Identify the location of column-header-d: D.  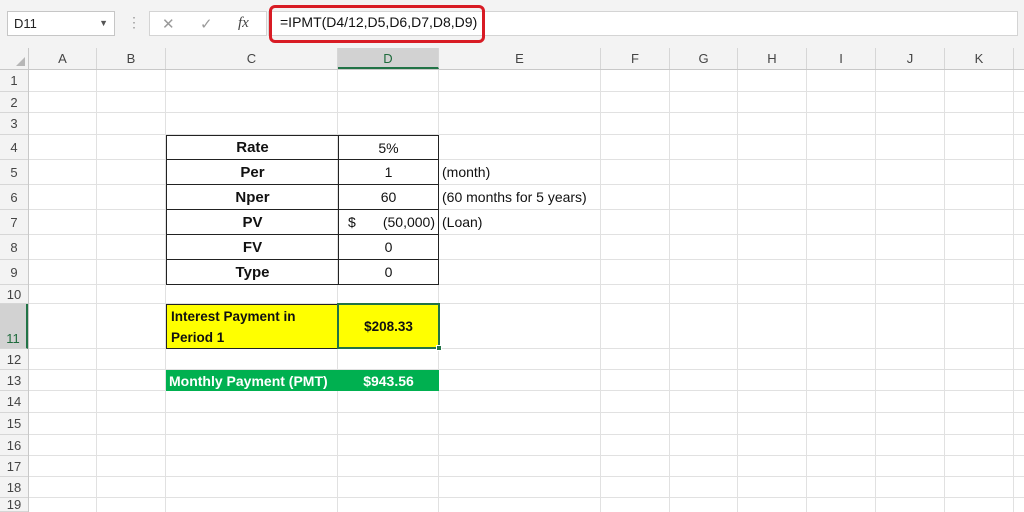
(388, 58).